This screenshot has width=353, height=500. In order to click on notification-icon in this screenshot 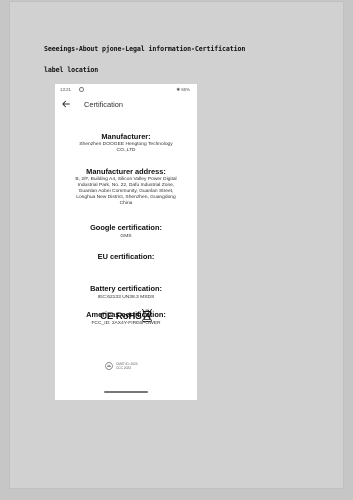, I will do `click(81, 89)`.